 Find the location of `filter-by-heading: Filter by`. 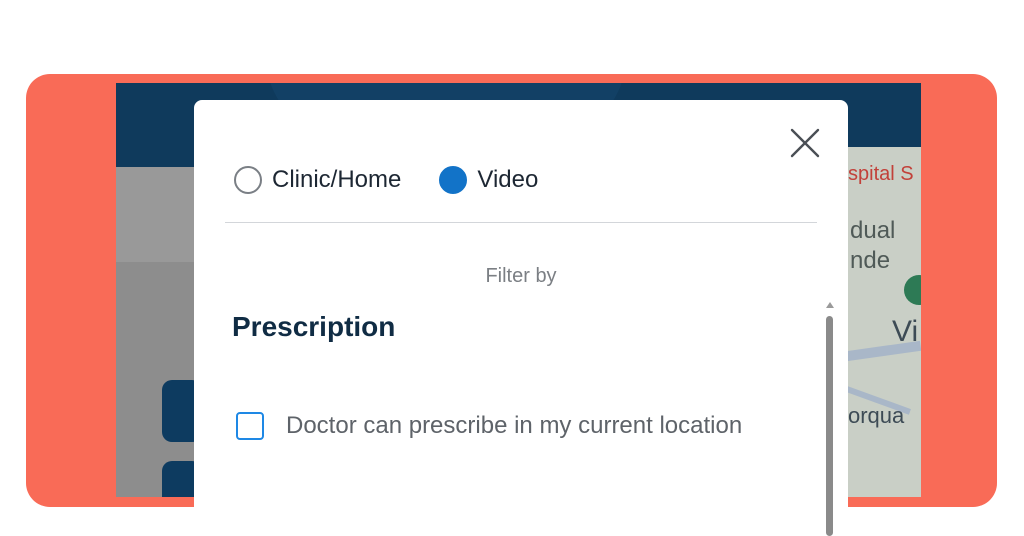

filter-by-heading: Filter by is located at coordinates (521, 276).